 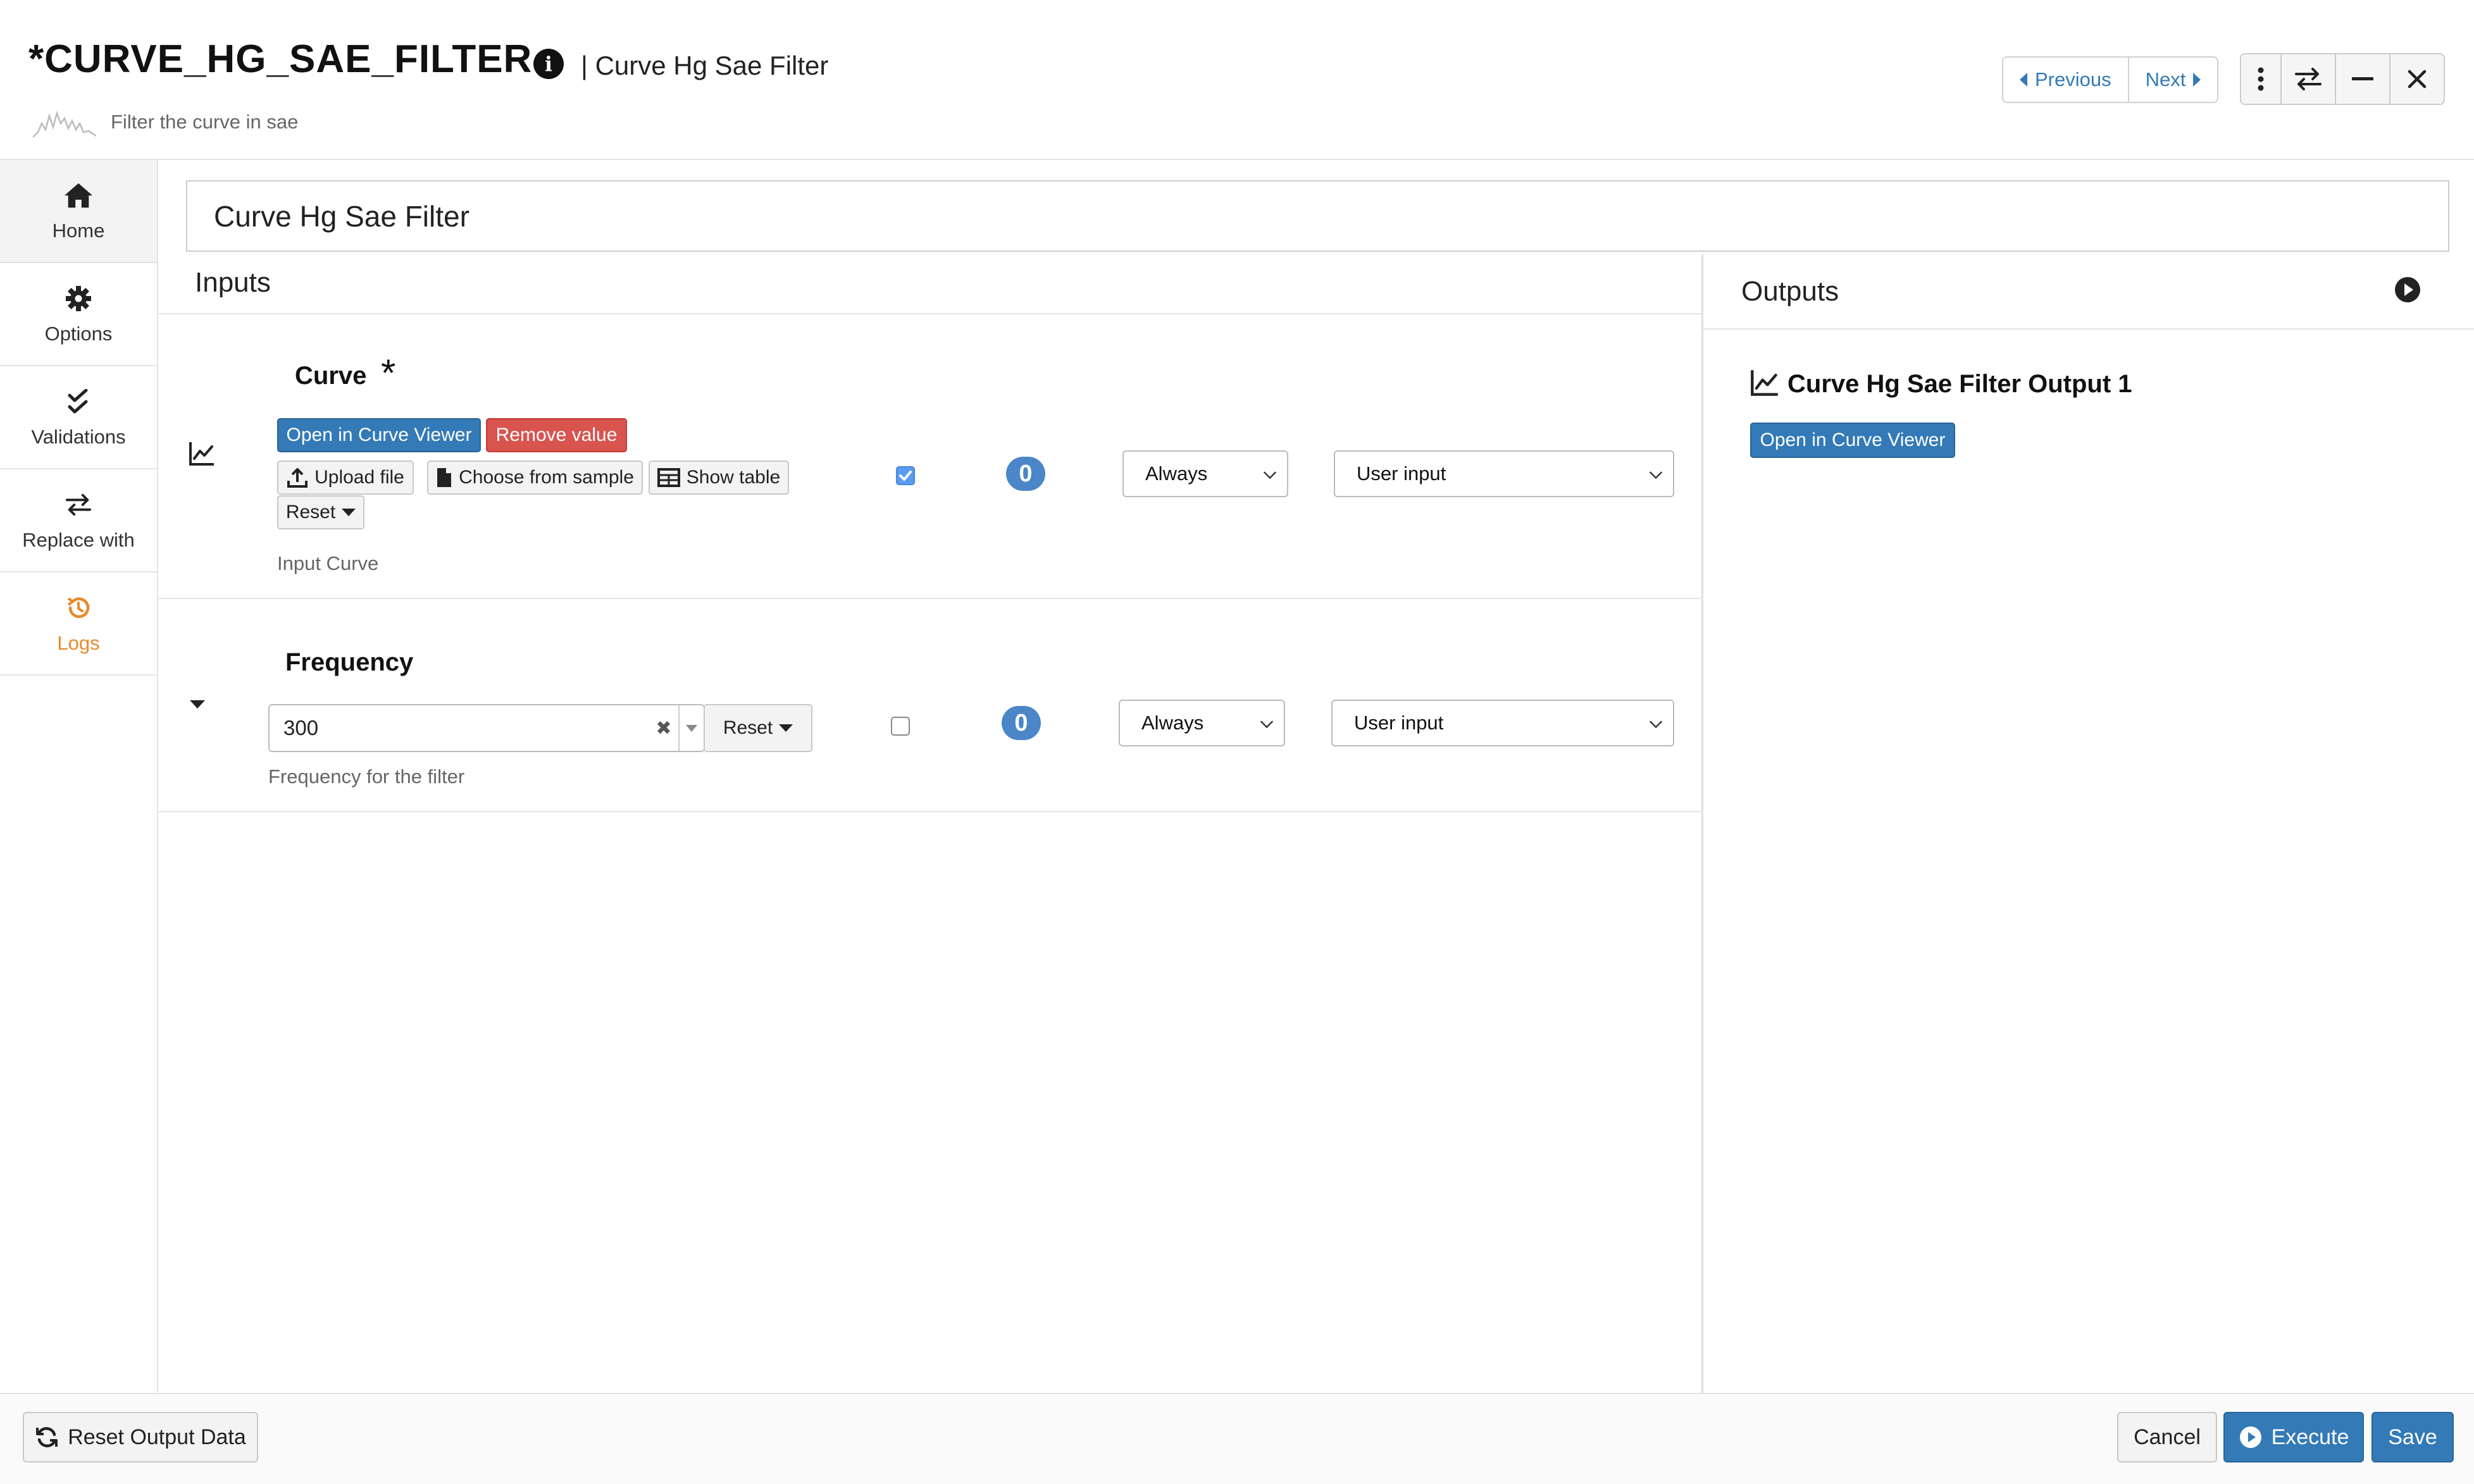 I want to click on frequency-count-badge: 0, so click(x=1022, y=723).